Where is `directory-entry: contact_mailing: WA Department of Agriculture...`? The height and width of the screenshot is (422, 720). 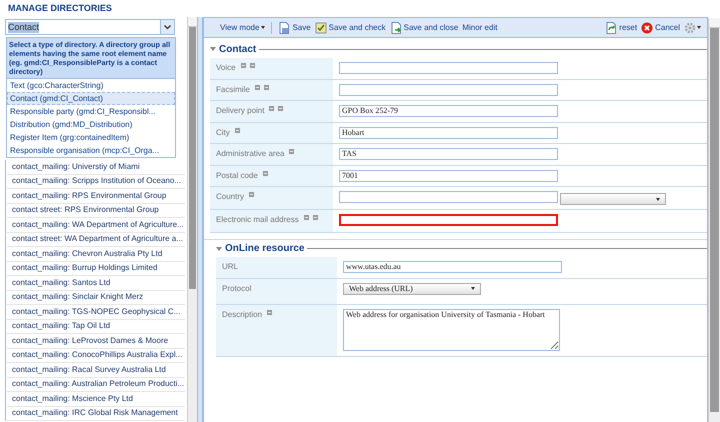 directory-entry: contact_mailing: WA Department of Agriculture... is located at coordinates (96, 225).